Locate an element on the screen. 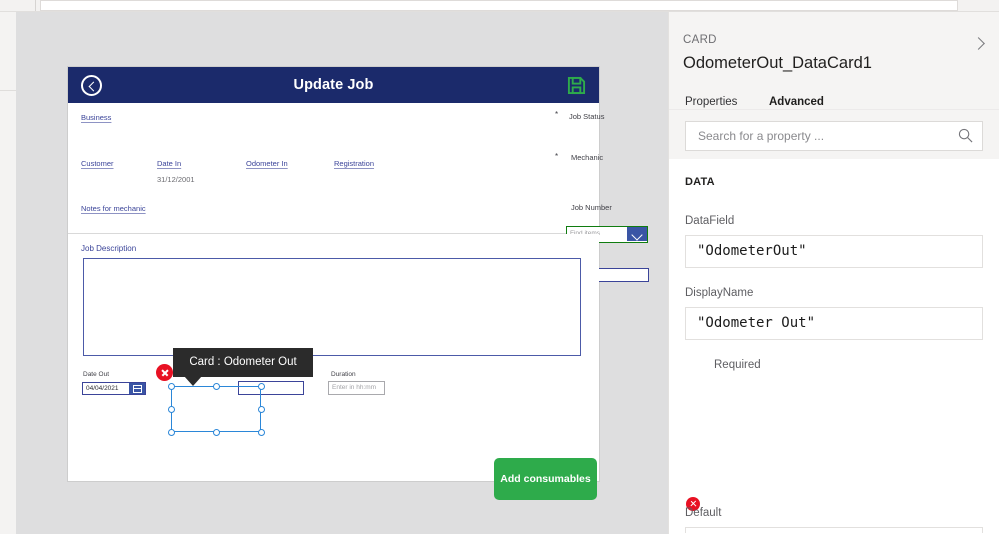 The width and height of the screenshot is (999, 534). tab-properties: Properties is located at coordinates (711, 102).